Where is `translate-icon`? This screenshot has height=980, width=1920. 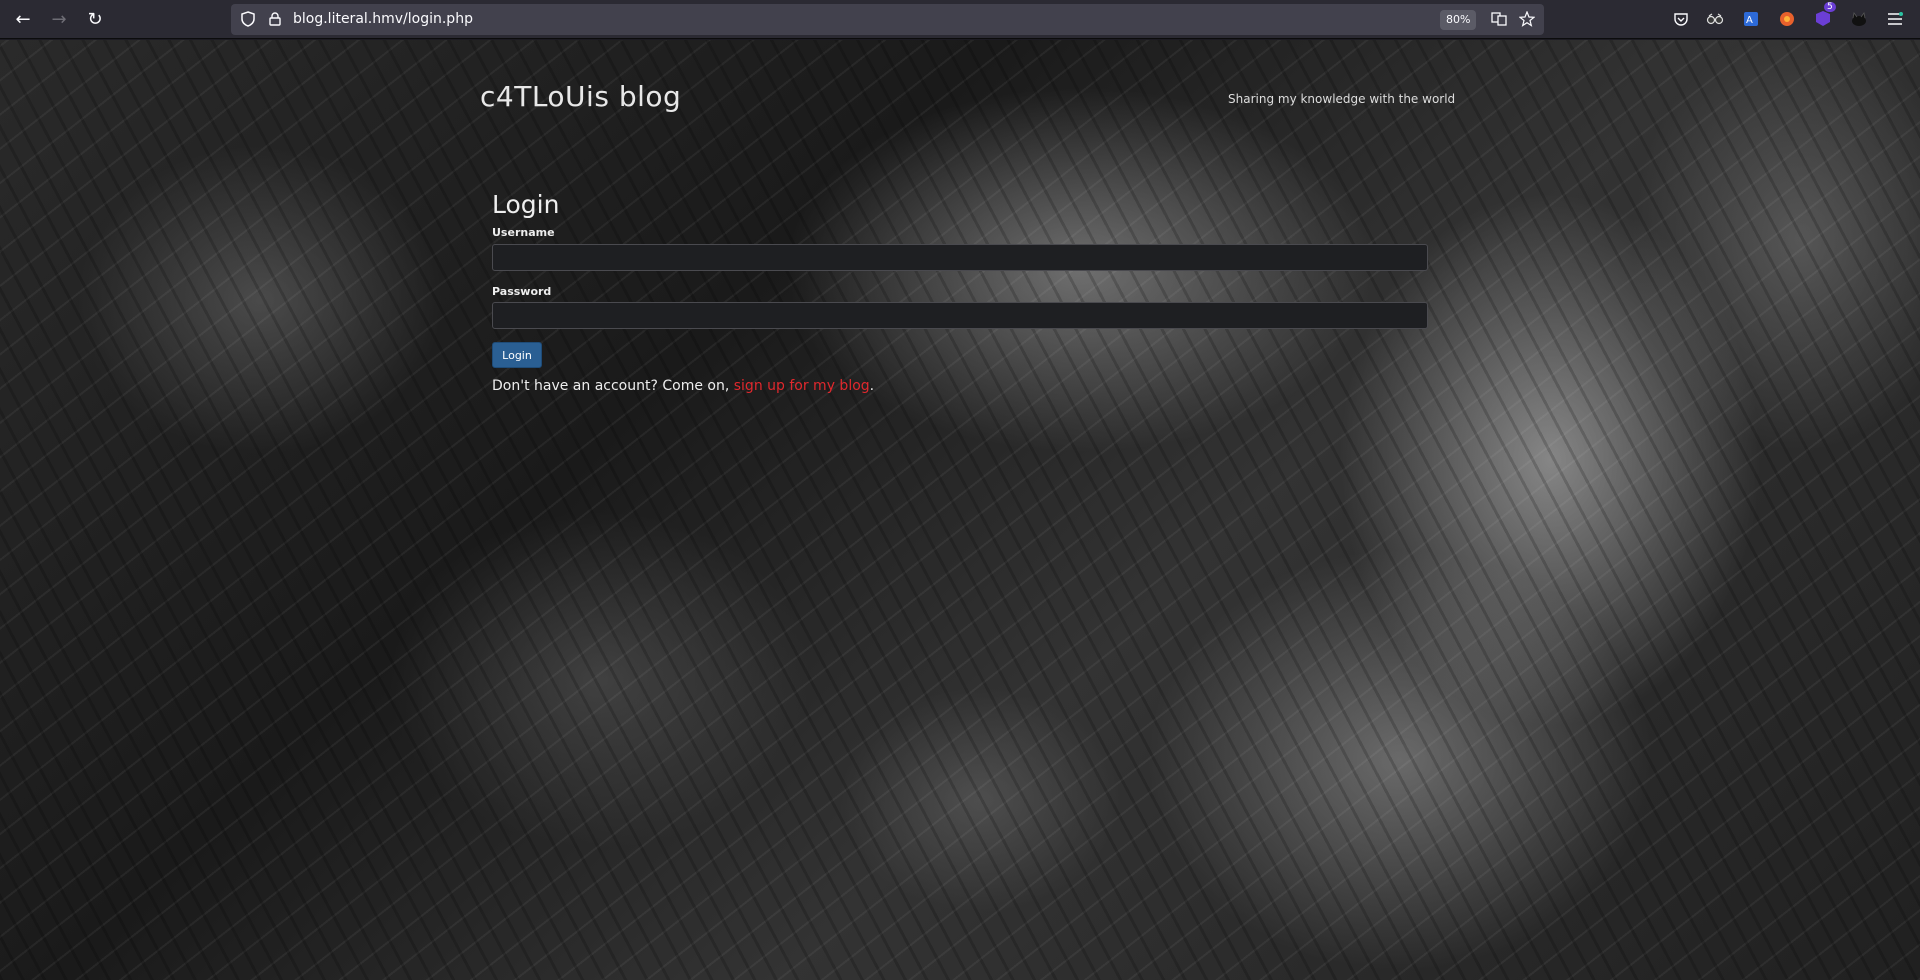
translate-icon is located at coordinates (1499, 19).